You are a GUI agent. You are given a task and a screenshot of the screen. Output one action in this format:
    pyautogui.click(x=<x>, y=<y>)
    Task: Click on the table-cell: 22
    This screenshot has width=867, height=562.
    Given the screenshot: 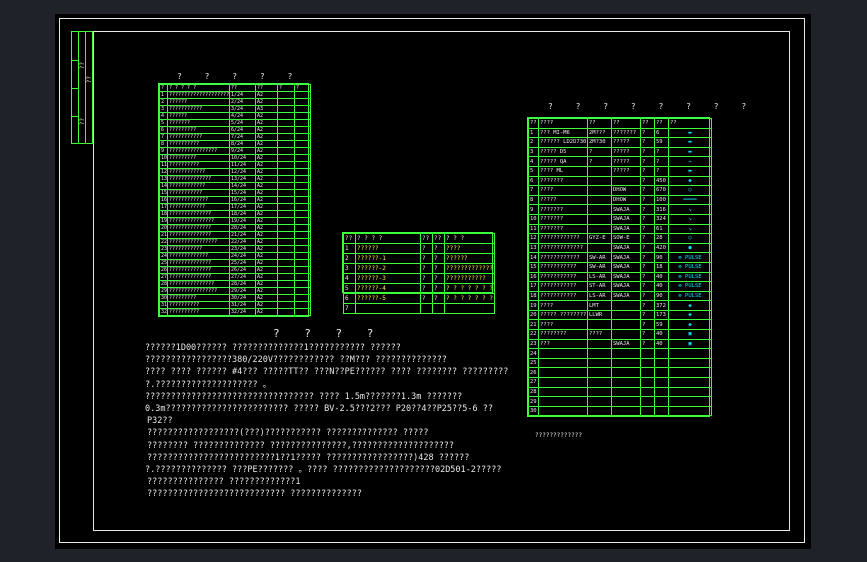 What is the action you would take?
    pyautogui.click(x=533, y=334)
    